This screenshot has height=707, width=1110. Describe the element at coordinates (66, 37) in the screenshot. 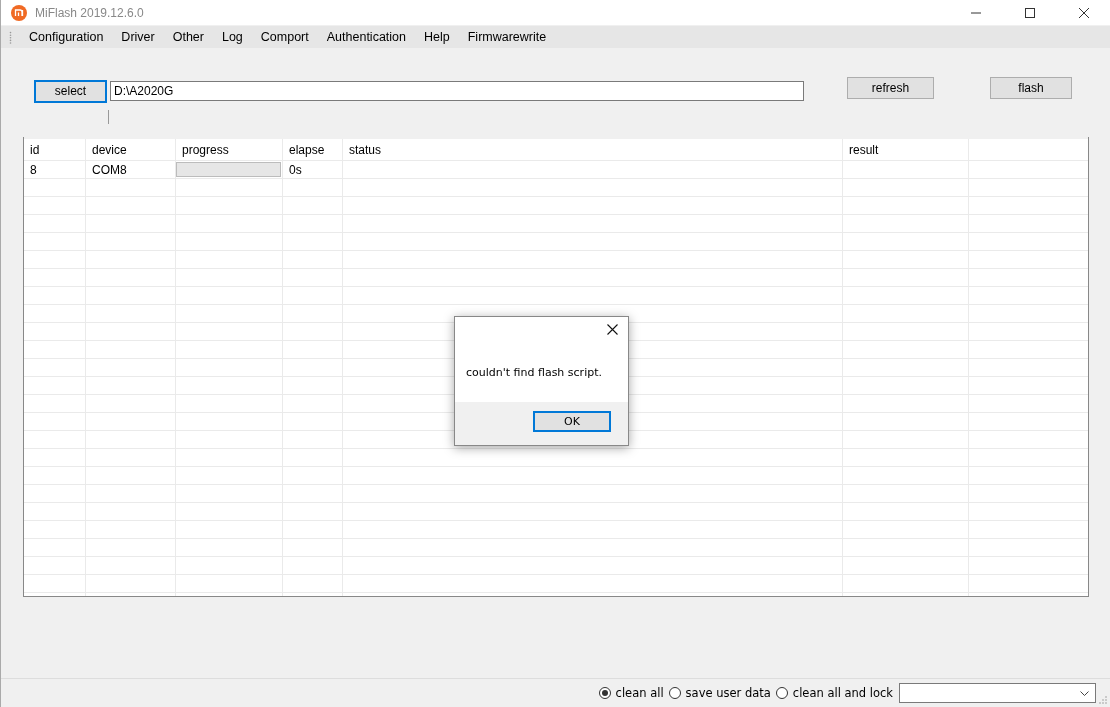

I see `menu-item: Configuration` at that location.